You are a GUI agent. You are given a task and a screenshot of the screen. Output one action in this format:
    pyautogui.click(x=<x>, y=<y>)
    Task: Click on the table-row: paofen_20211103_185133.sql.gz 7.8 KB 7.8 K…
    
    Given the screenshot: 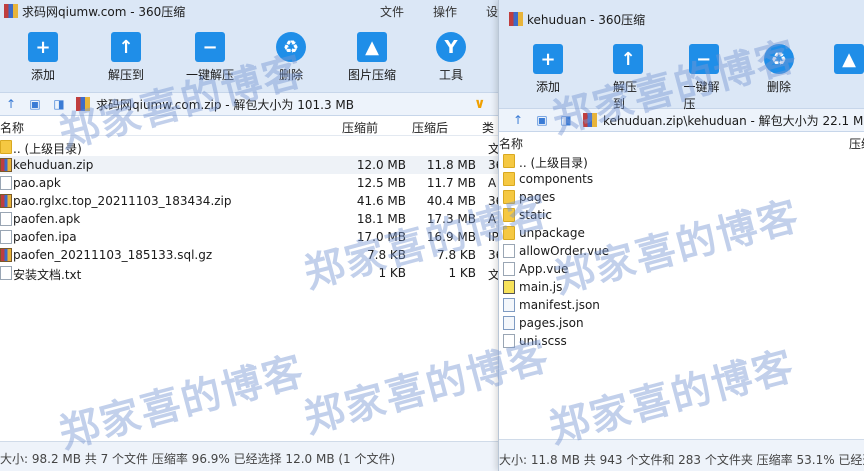 What is the action you would take?
    pyautogui.click(x=250, y=255)
    